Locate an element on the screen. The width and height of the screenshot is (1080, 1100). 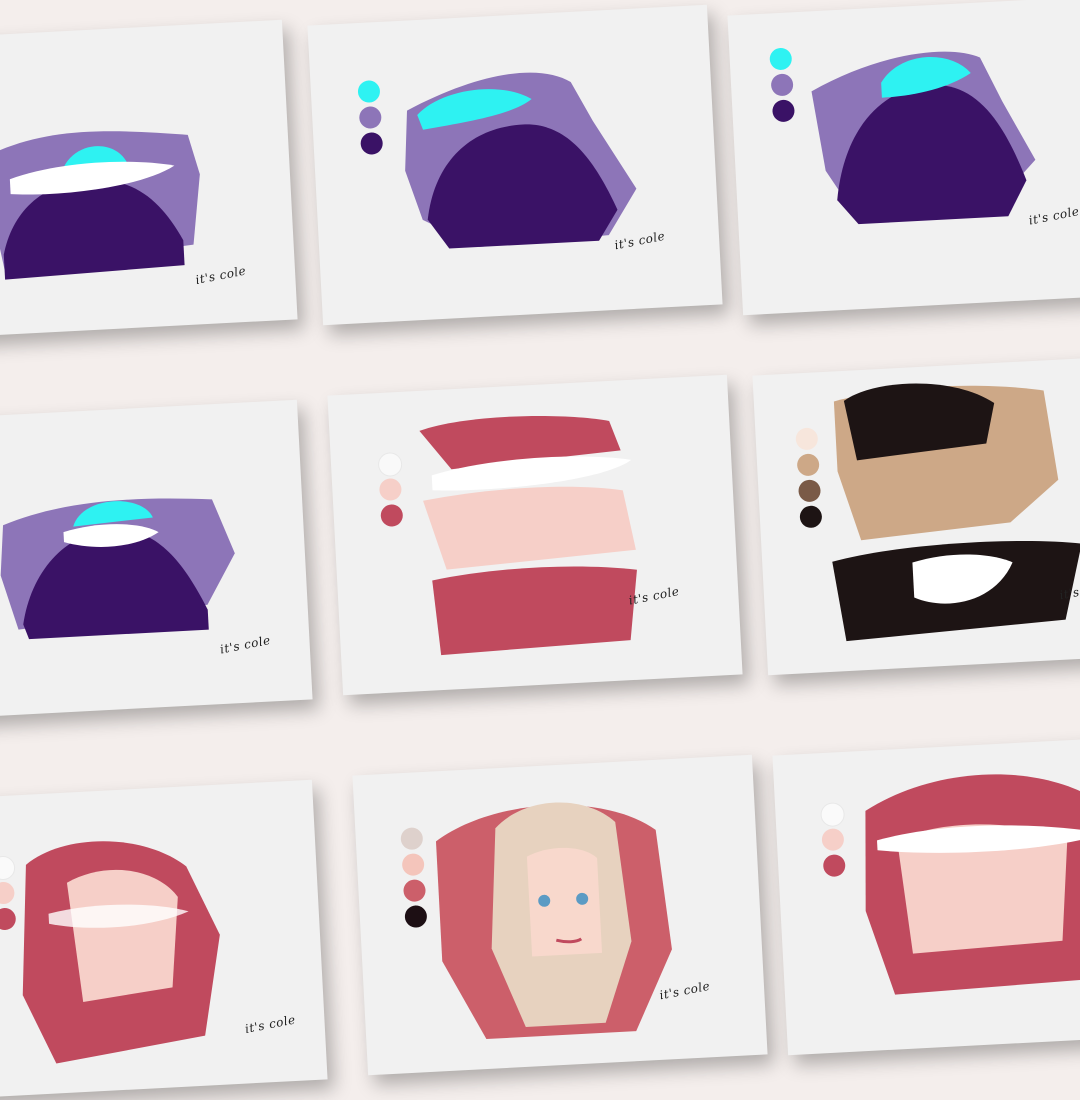
artwork-card-9: it's cole is located at coordinates (926, 895).